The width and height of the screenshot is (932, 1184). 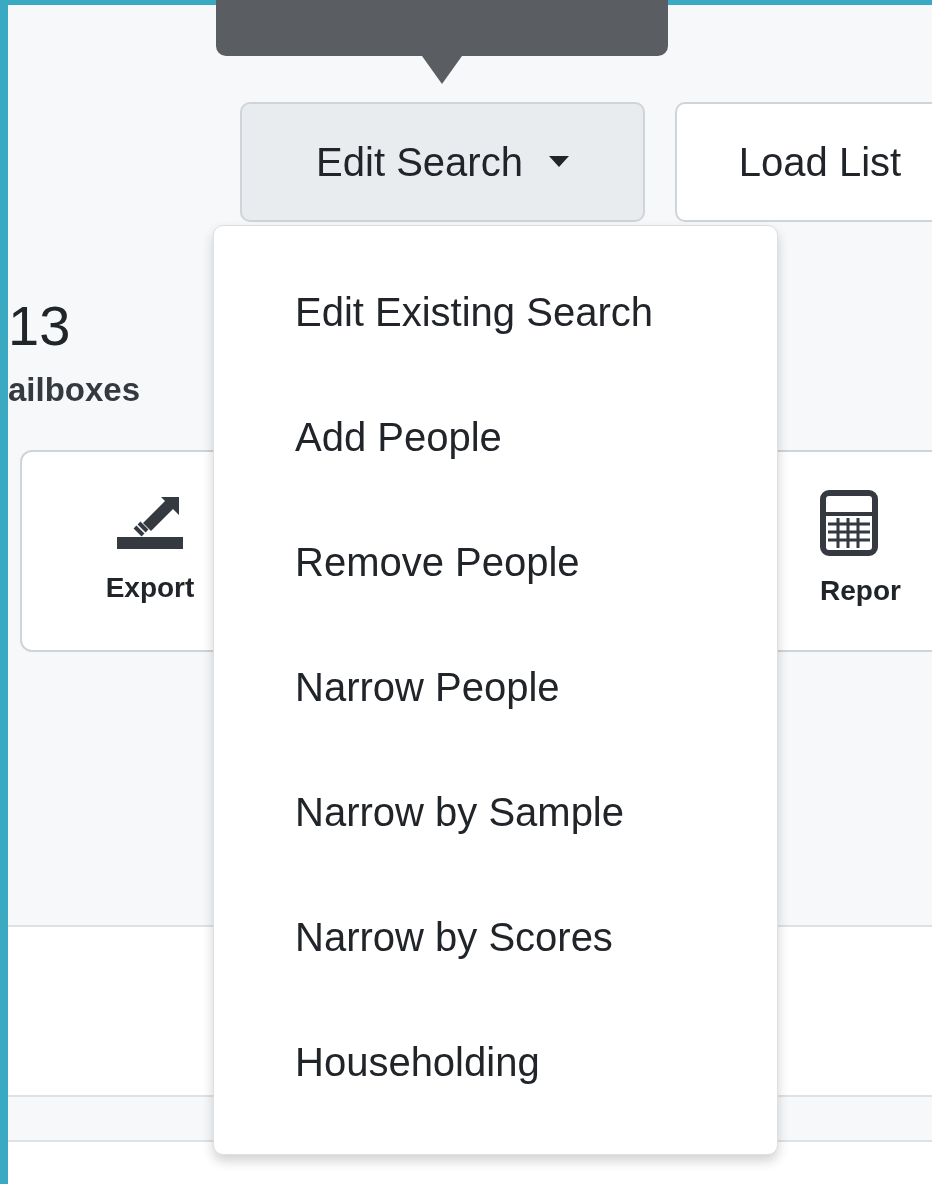 I want to click on stat-label: ailboxes, so click(x=74, y=390).